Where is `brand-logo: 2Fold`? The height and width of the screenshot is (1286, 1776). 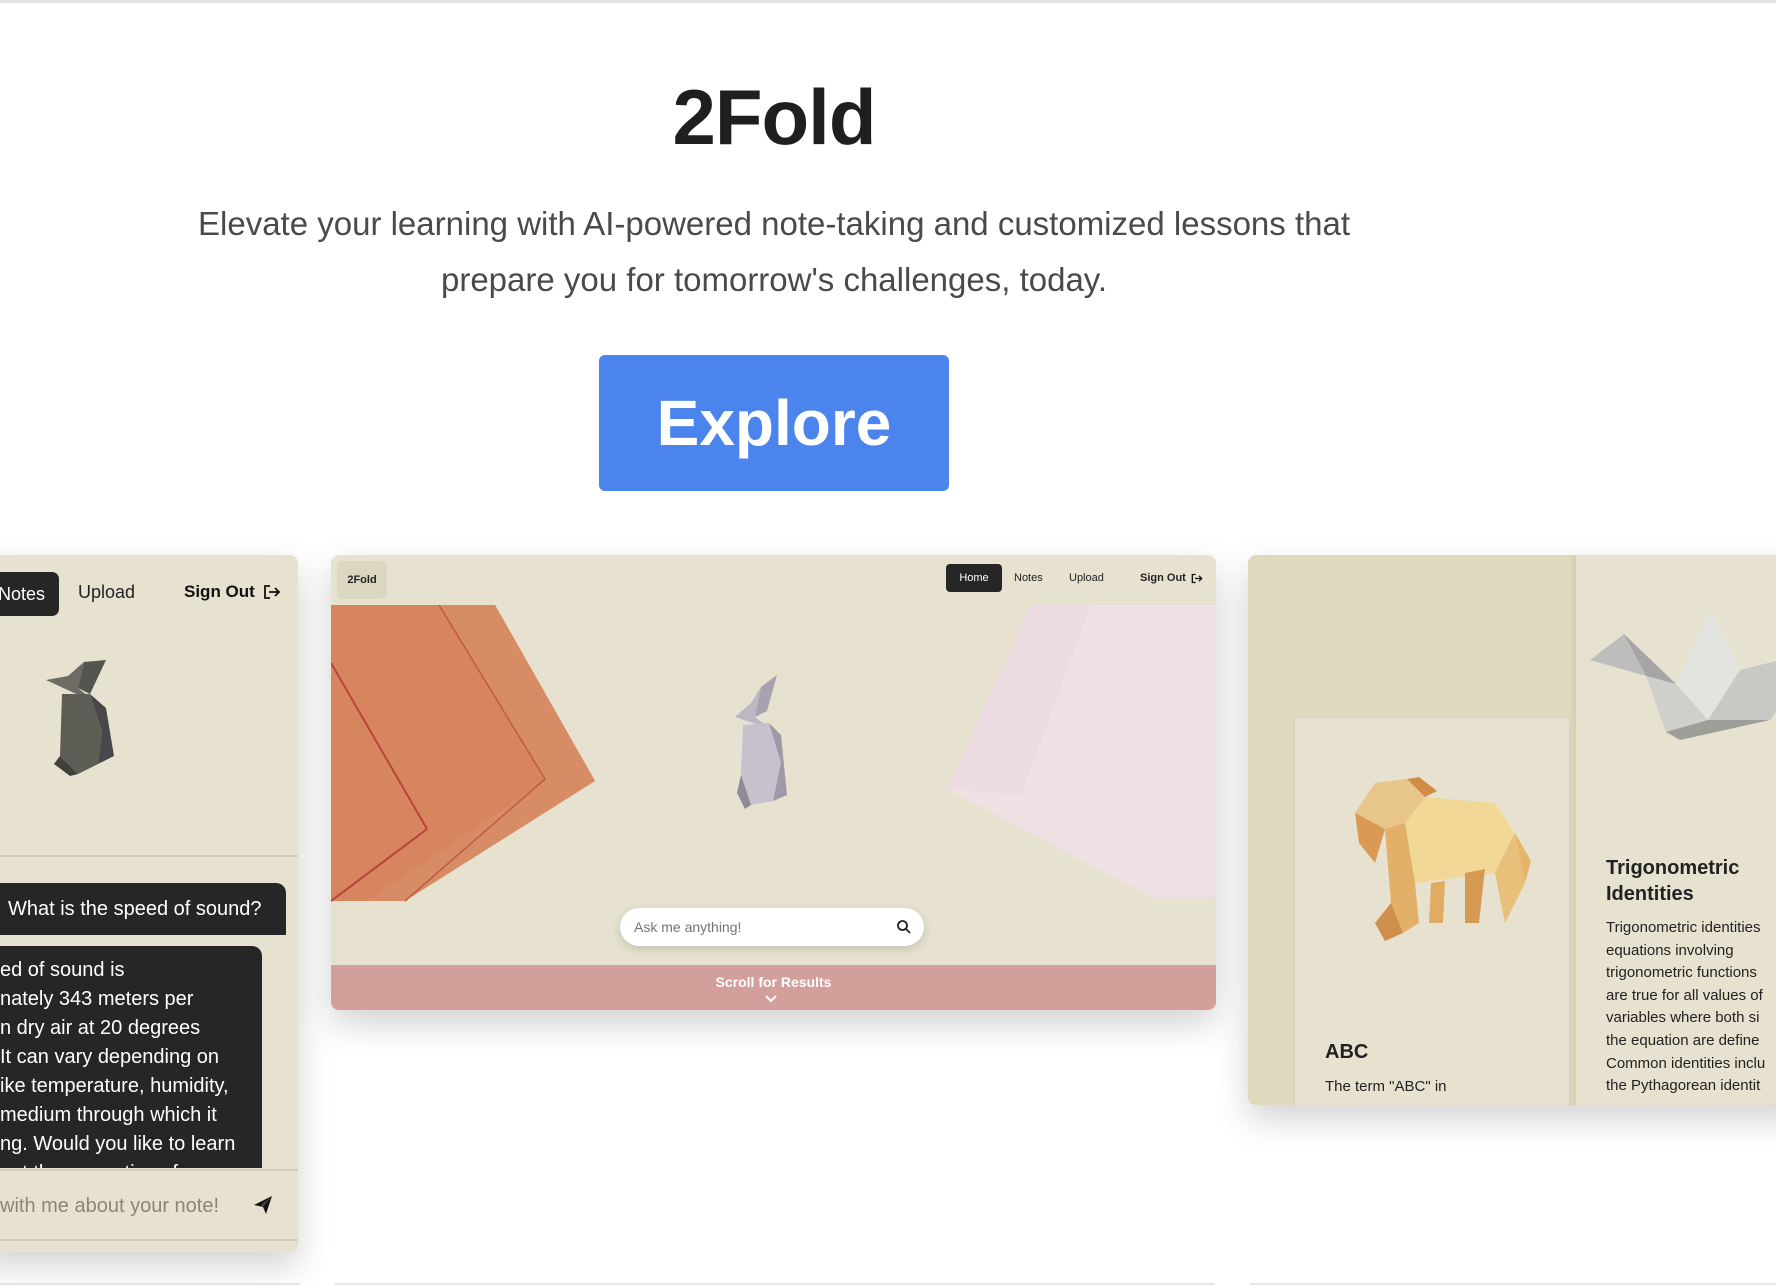
brand-logo: 2Fold is located at coordinates (362, 580).